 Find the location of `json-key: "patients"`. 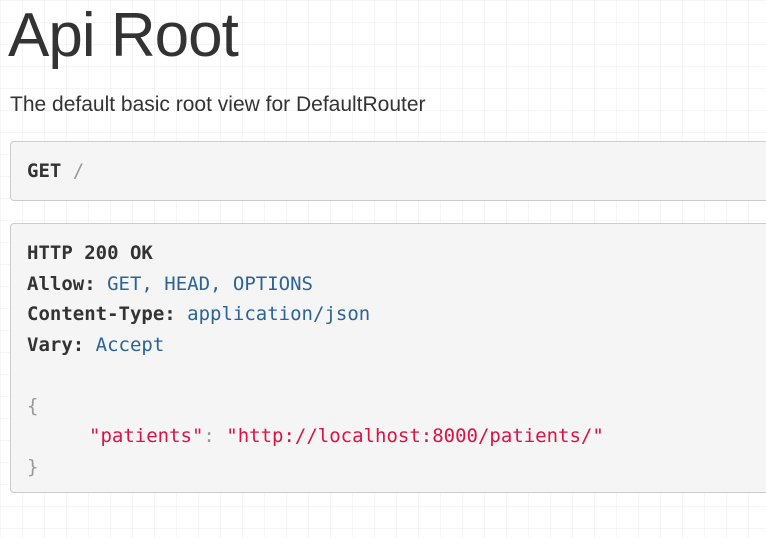

json-key: "patients" is located at coordinates (146, 436).